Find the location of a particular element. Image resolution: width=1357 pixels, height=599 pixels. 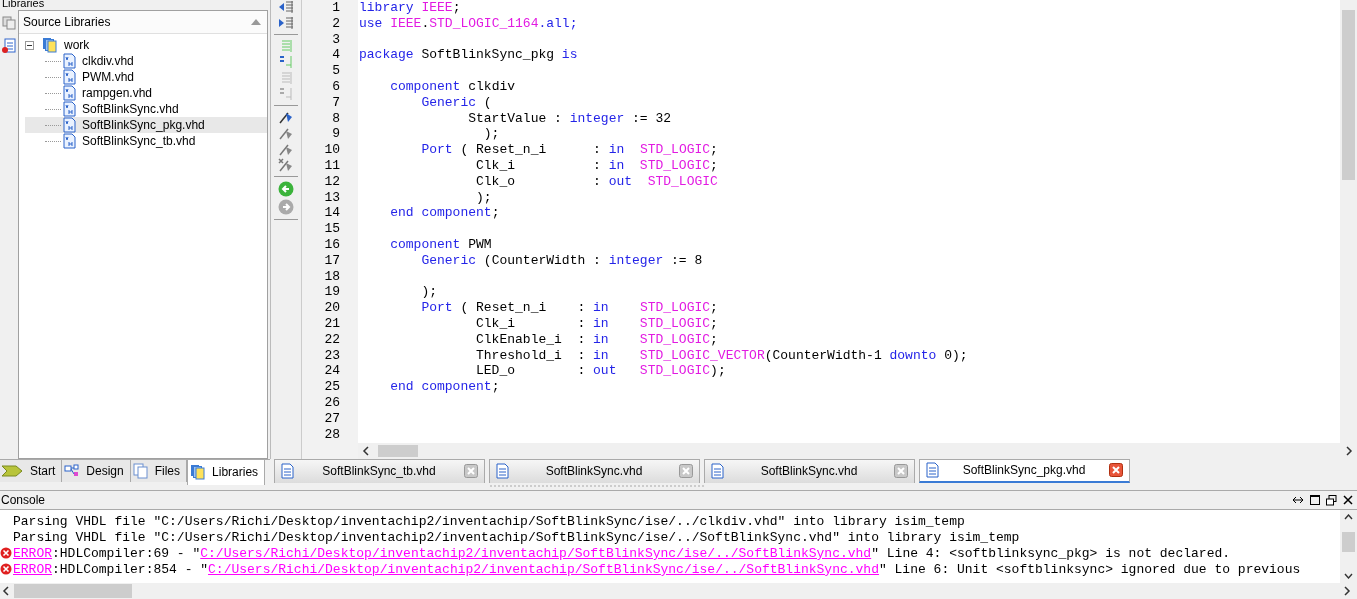

scroll-up-icon is located at coordinates (1348, 517).